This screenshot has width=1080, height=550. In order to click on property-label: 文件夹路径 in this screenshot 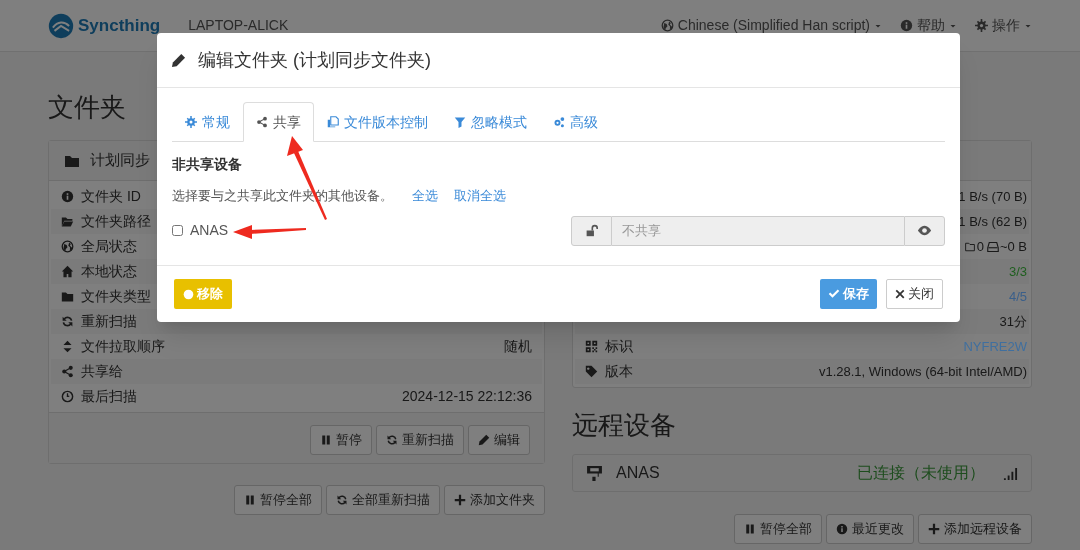, I will do `click(116, 221)`.